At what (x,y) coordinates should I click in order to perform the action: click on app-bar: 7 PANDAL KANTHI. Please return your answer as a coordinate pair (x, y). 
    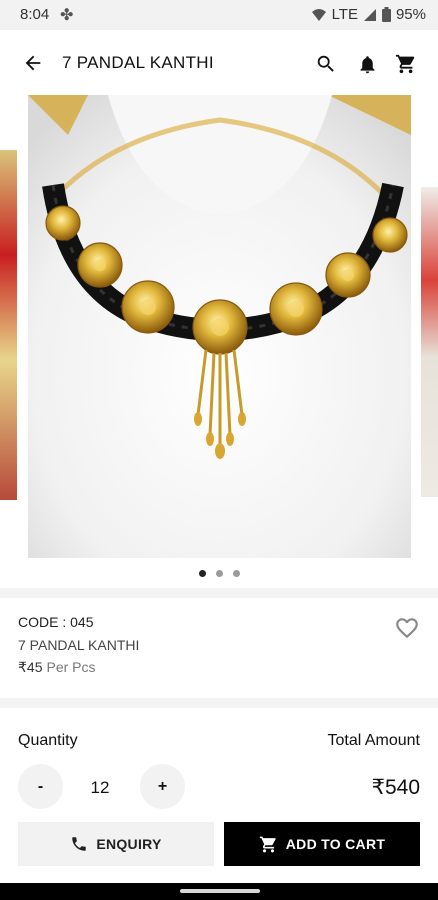
    Looking at the image, I should click on (219, 63).